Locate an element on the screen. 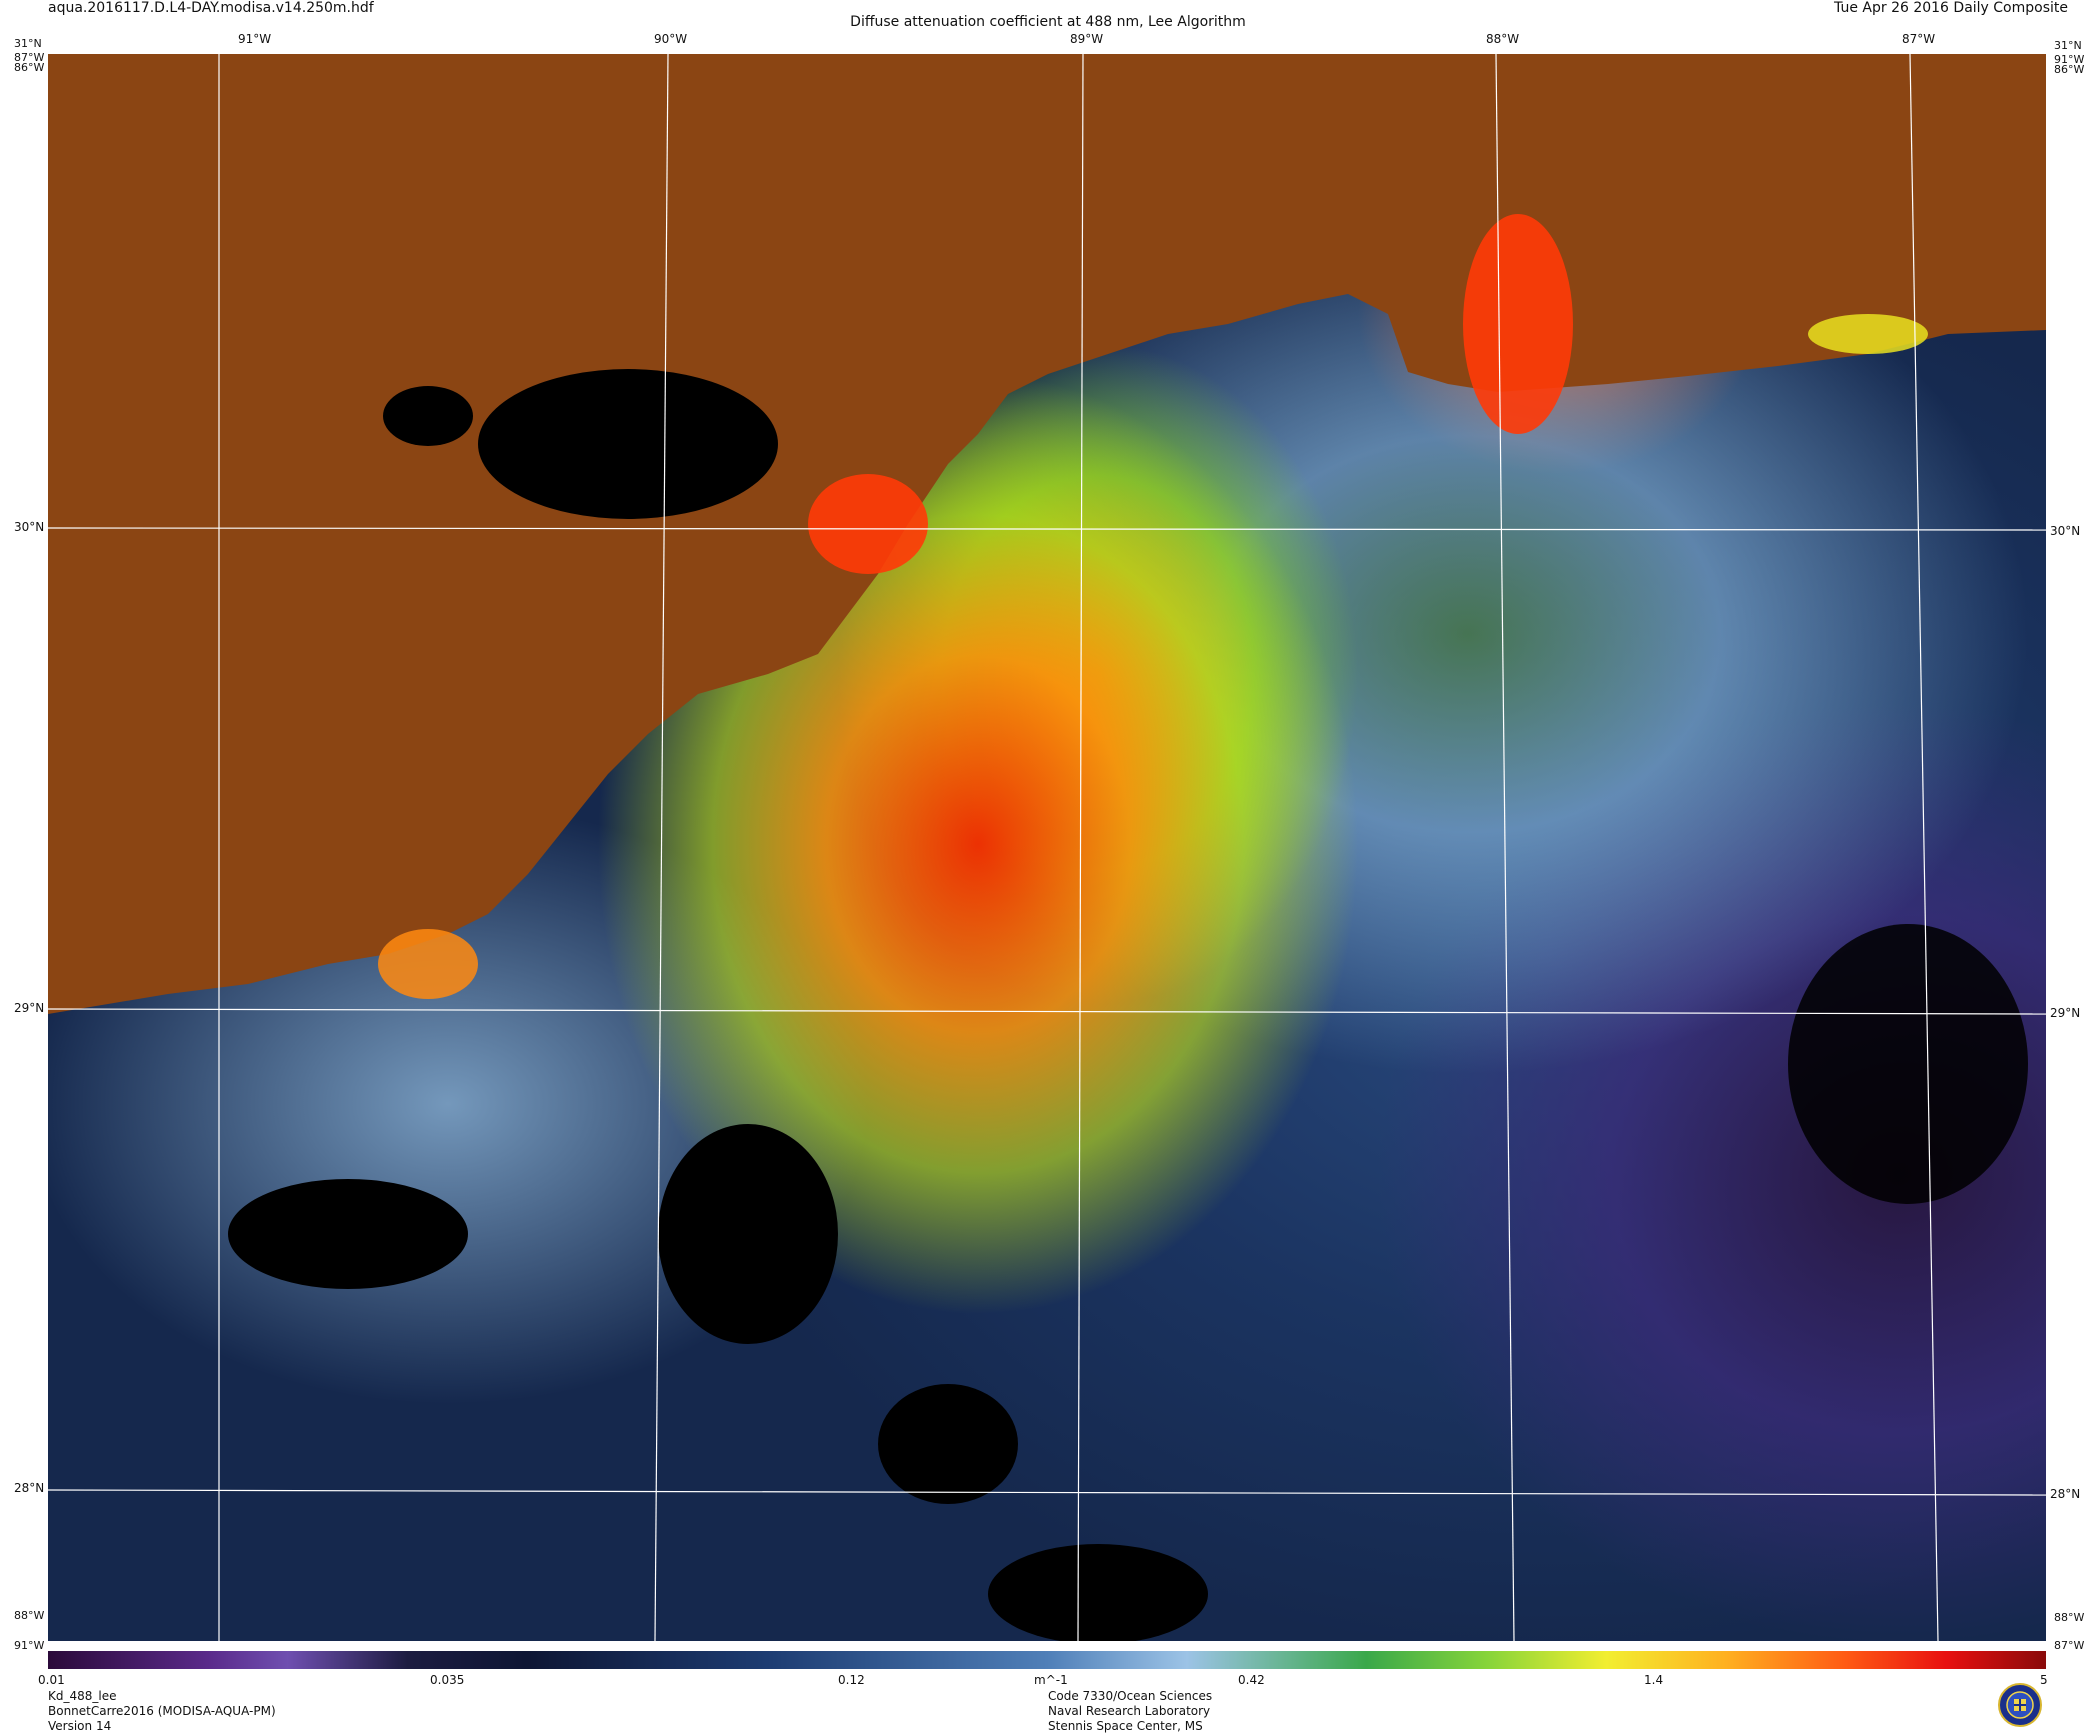 This screenshot has width=2096, height=1734. lat-label-30n-left: 30°N is located at coordinates (29, 527).